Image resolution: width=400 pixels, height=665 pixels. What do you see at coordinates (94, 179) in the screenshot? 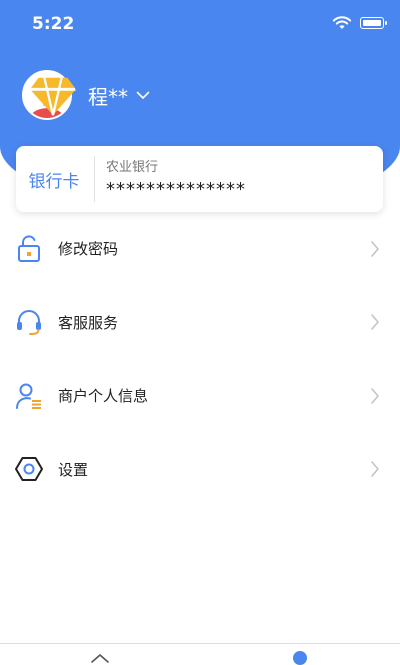
I see `divider` at bounding box center [94, 179].